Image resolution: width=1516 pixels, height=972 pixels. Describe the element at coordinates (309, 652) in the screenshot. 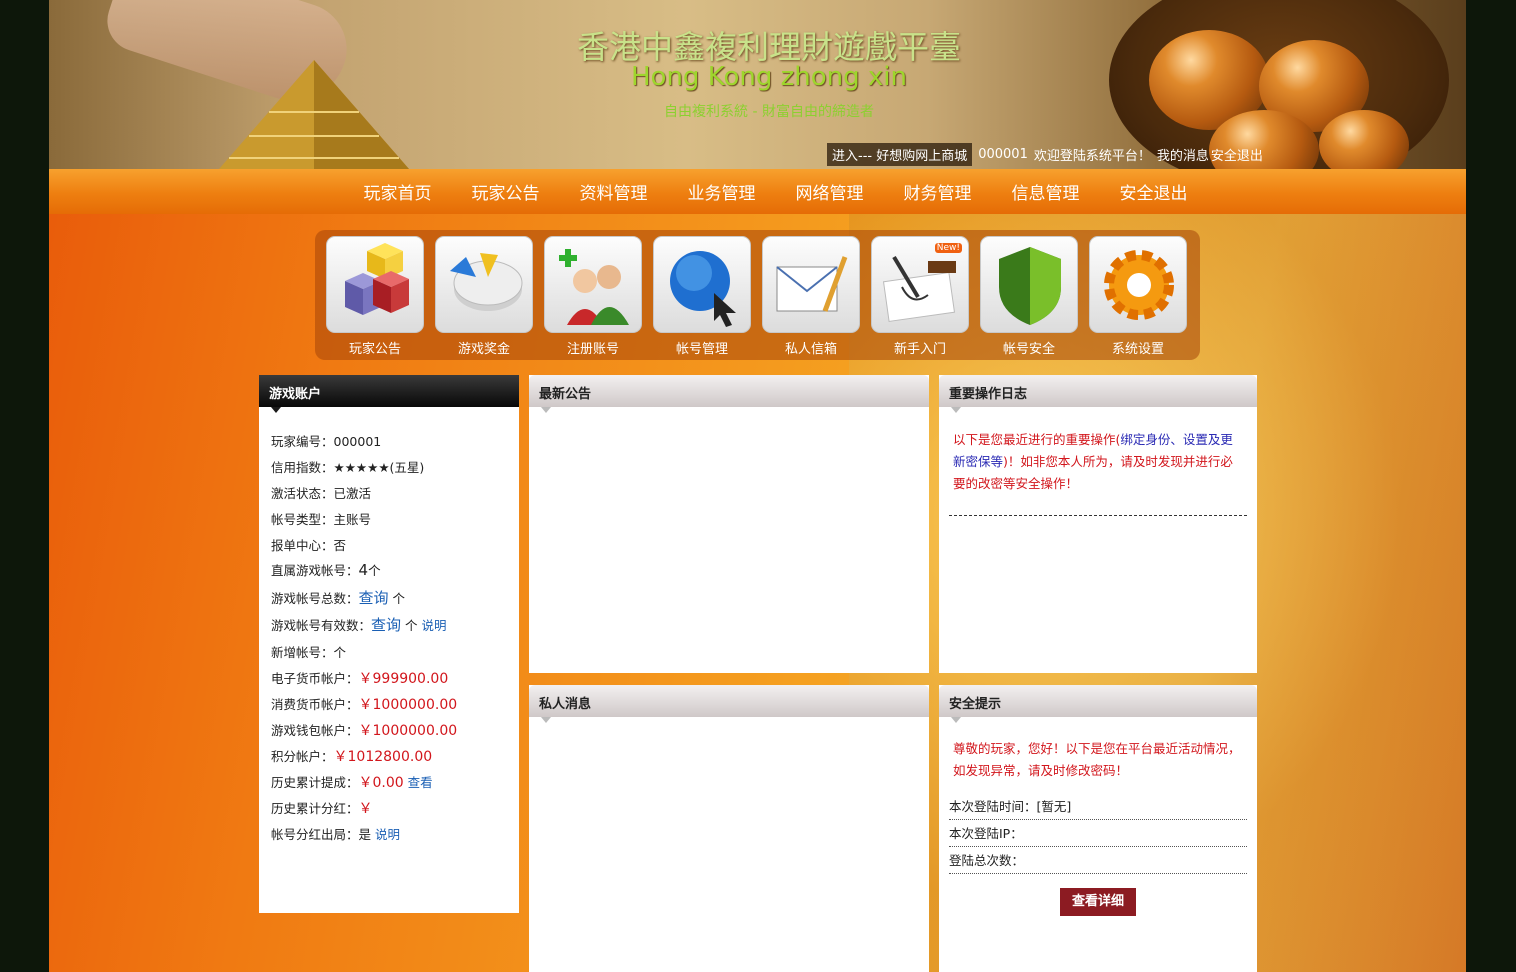

I see `new-accounts-row: 新增帐号：个` at that location.